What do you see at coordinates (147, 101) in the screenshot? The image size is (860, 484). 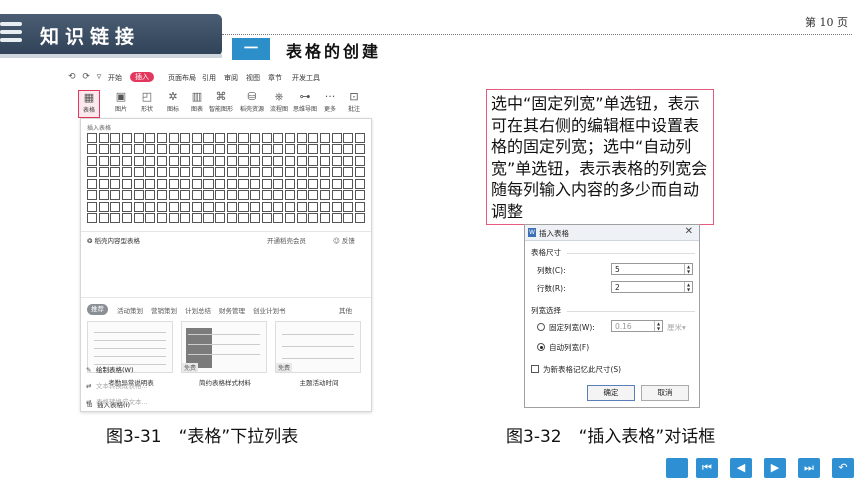 I see `shape-ribbon-button: ◰ 形状` at bounding box center [147, 101].